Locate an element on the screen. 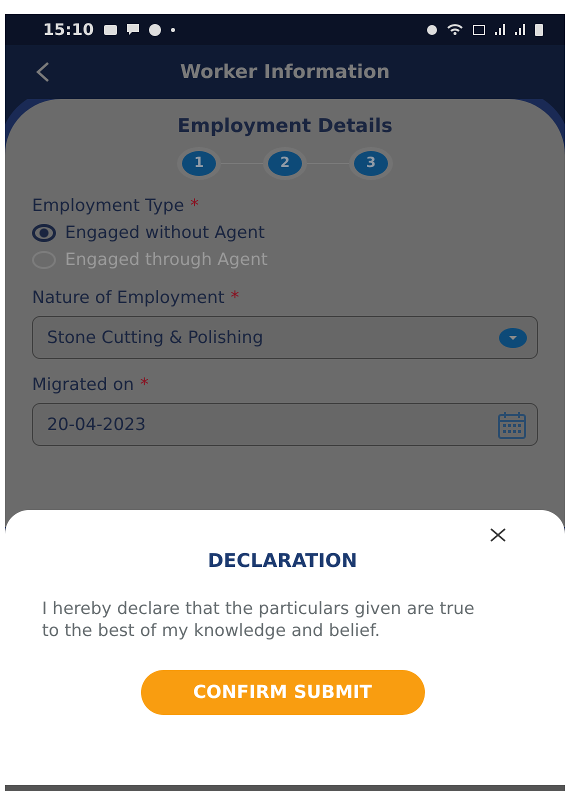  dot-icon is located at coordinates (172, 30).